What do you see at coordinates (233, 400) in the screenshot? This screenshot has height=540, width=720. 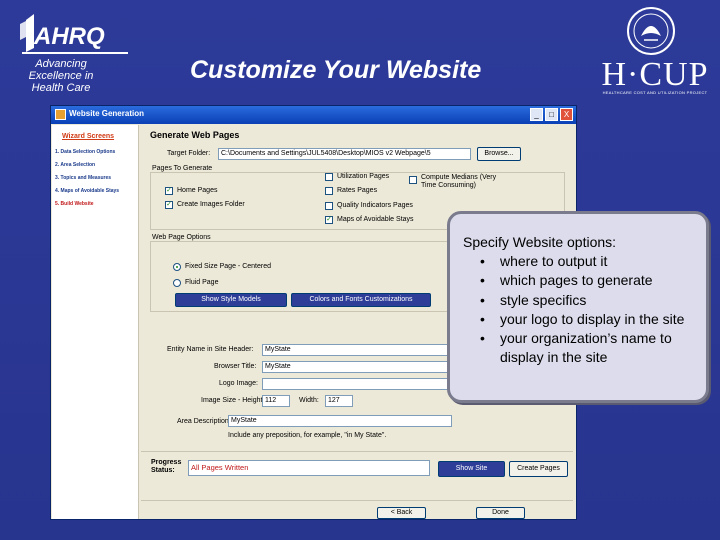 I see `image-height-label: Image Size - Height:` at bounding box center [233, 400].